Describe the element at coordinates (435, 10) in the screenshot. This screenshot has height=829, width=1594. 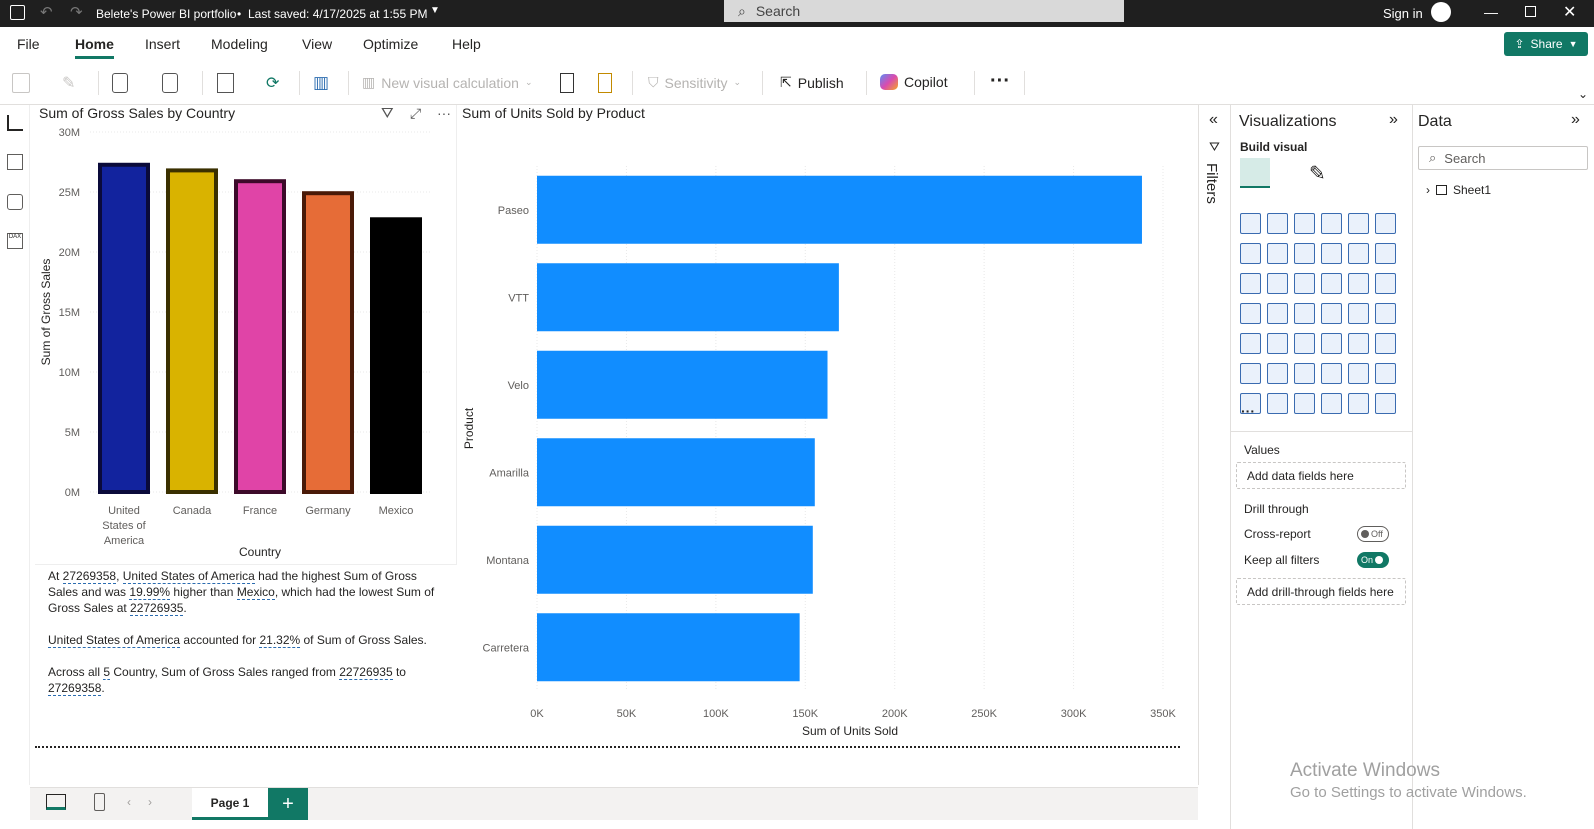
I see `title-dropdown-icon: ▼` at that location.